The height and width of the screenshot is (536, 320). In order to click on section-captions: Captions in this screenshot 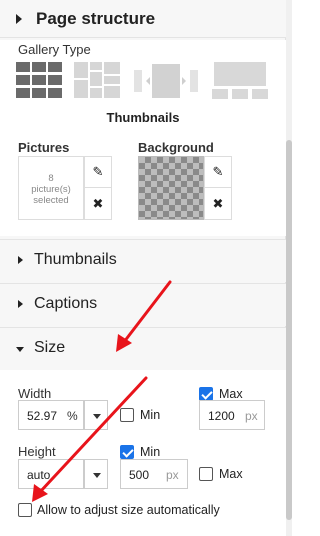, I will do `click(143, 304)`.